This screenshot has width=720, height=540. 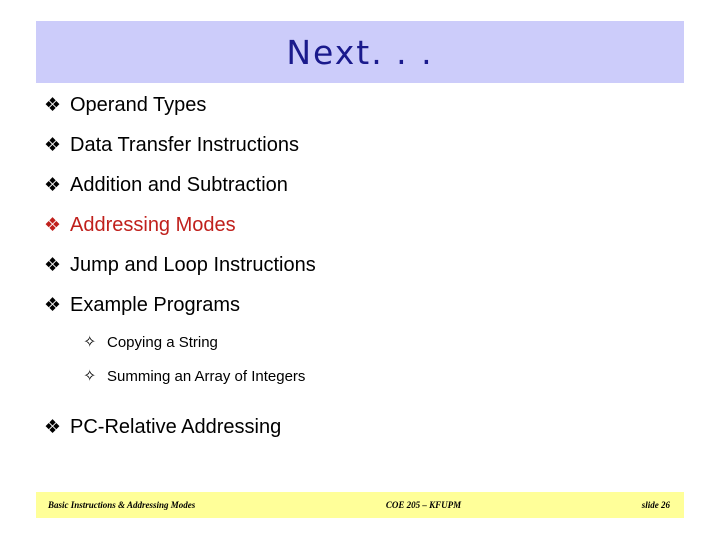 I want to click on list-item: ❖ Addressing Modes, so click(x=360, y=234).